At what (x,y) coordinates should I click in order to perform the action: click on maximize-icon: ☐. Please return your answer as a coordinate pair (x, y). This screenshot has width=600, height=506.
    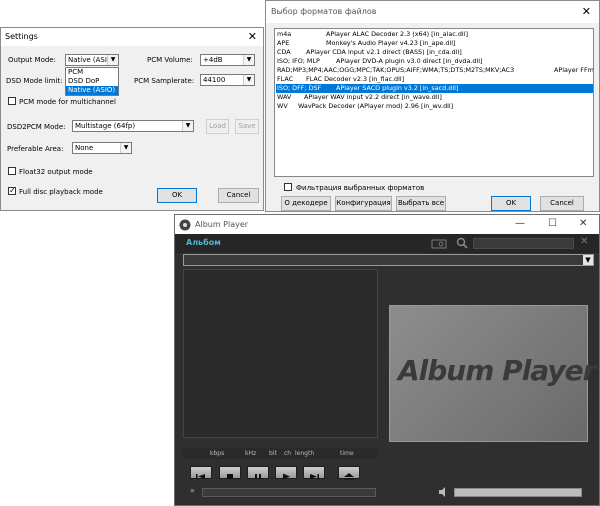
    Looking at the image, I should click on (552, 223).